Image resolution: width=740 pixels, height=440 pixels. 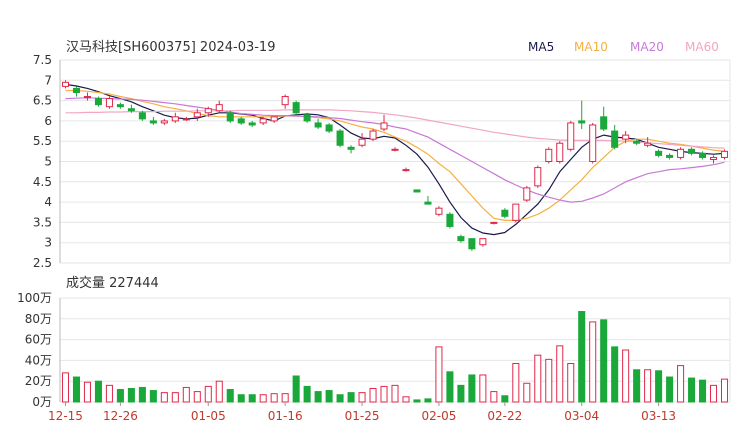 What do you see at coordinates (112, 283) in the screenshot?
I see `volume-title: 成交量 227444` at bounding box center [112, 283].